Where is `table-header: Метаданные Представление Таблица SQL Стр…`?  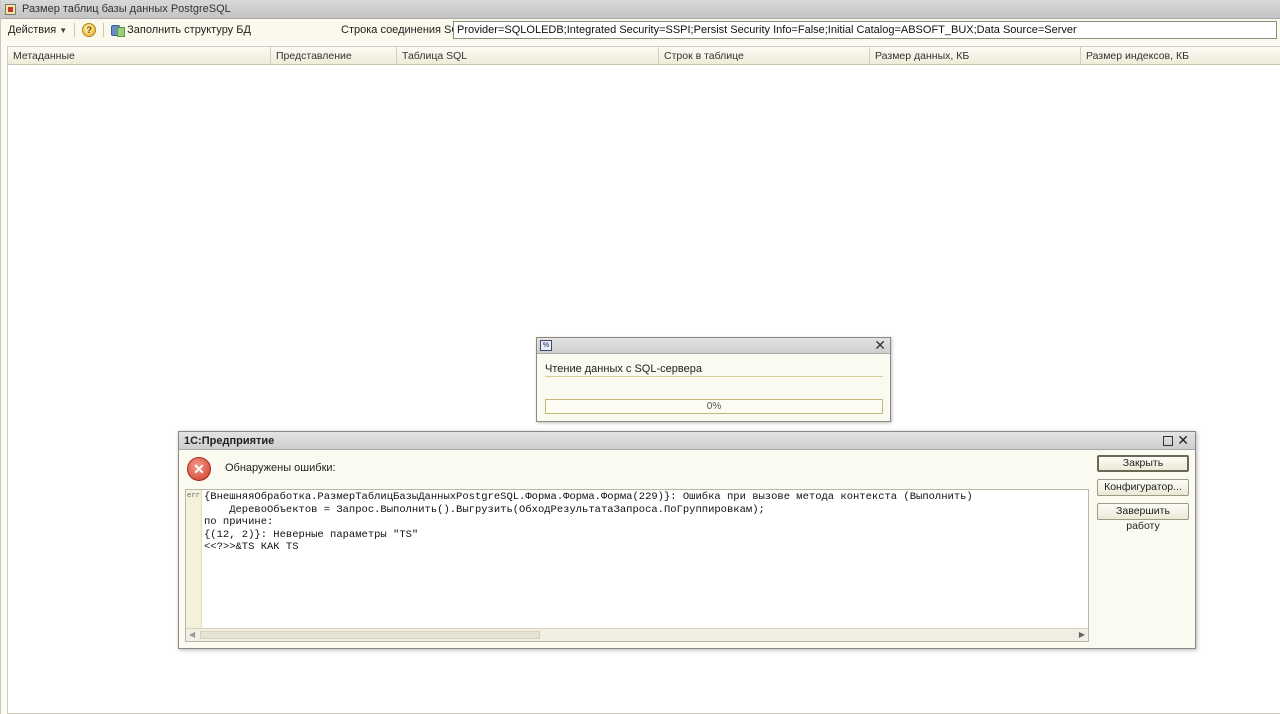 table-header: Метаданные Представление Таблица SQL Стр… is located at coordinates (644, 56).